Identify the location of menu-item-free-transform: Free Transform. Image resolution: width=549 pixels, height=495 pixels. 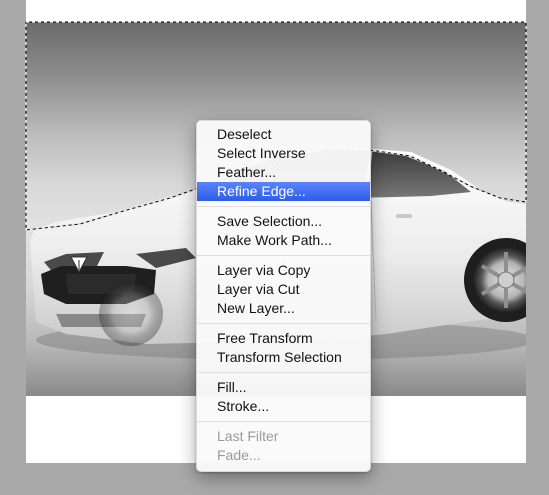
(283, 338).